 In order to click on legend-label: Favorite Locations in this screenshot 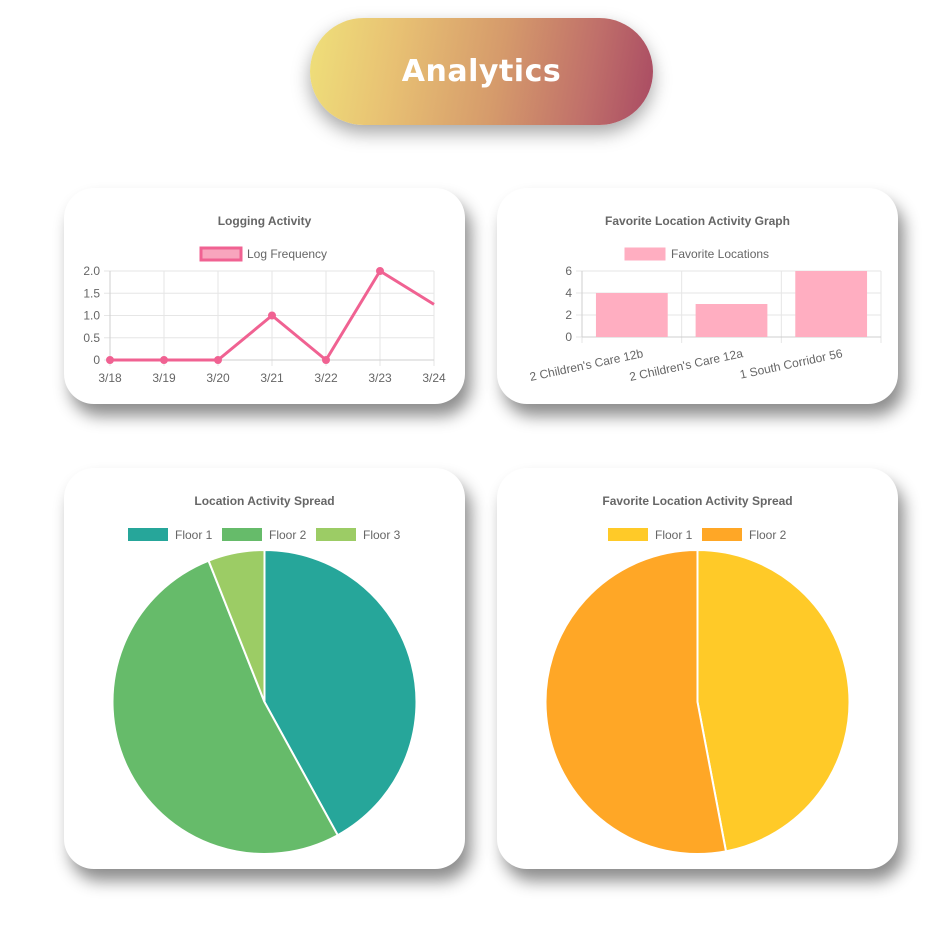, I will do `click(720, 254)`.